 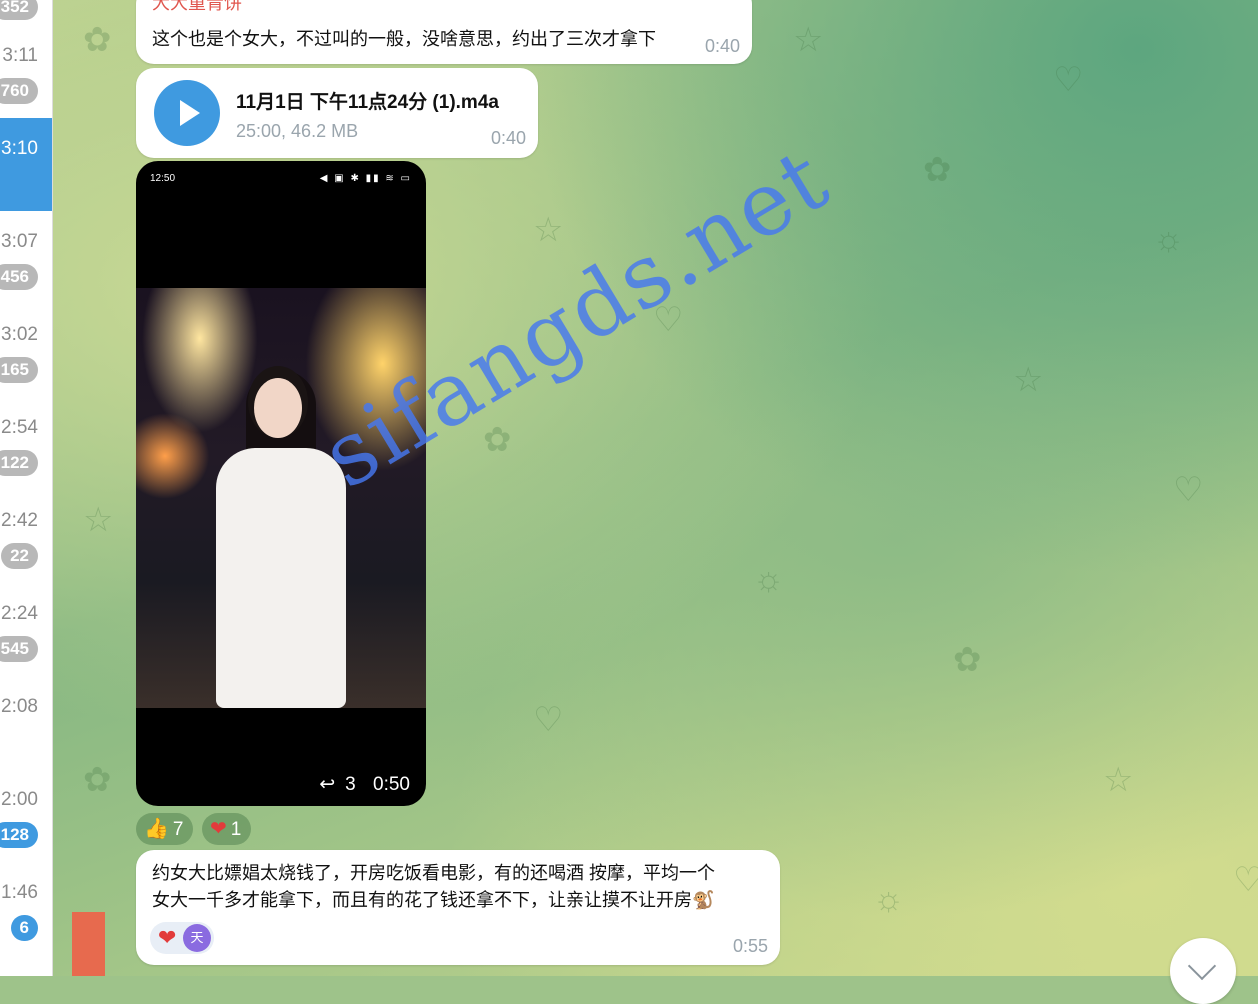 What do you see at coordinates (327, 784) in the screenshot?
I see `forward-icon: ↩` at bounding box center [327, 784].